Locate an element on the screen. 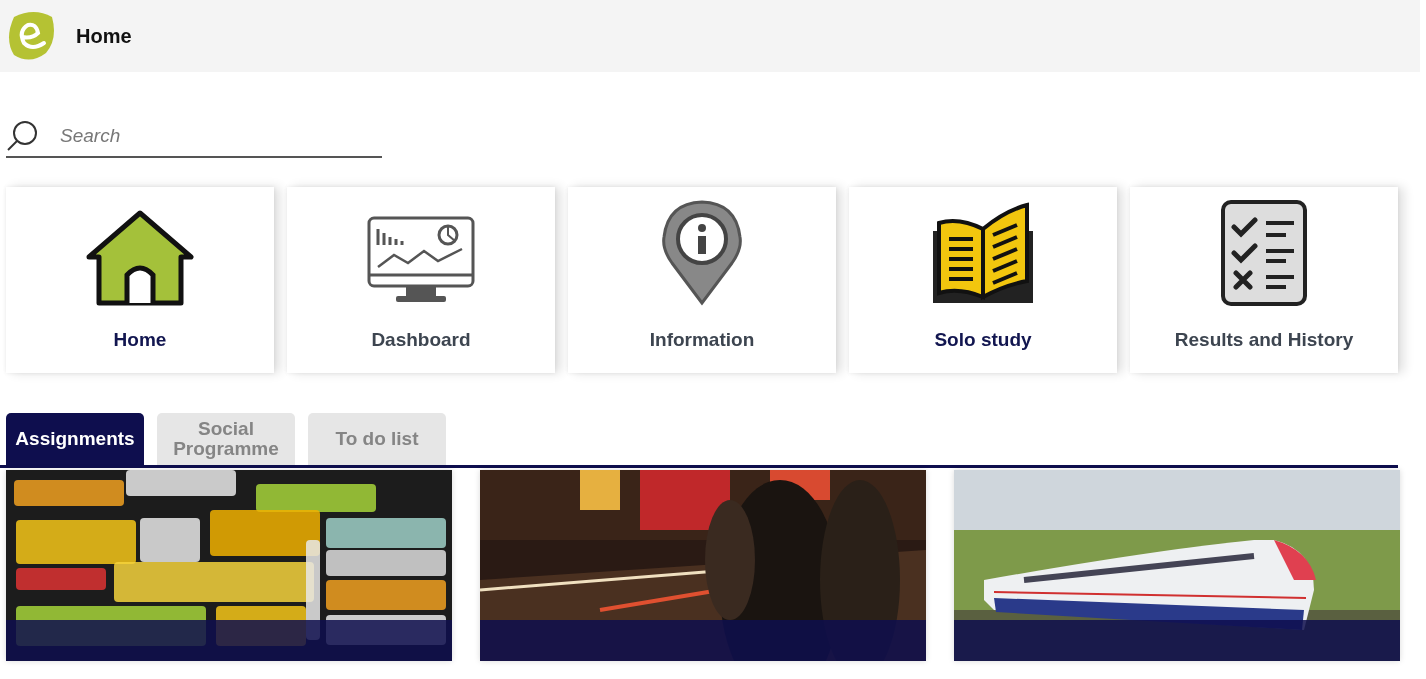 This screenshot has height=679, width=1426. logo-icon is located at coordinates (31, 36).